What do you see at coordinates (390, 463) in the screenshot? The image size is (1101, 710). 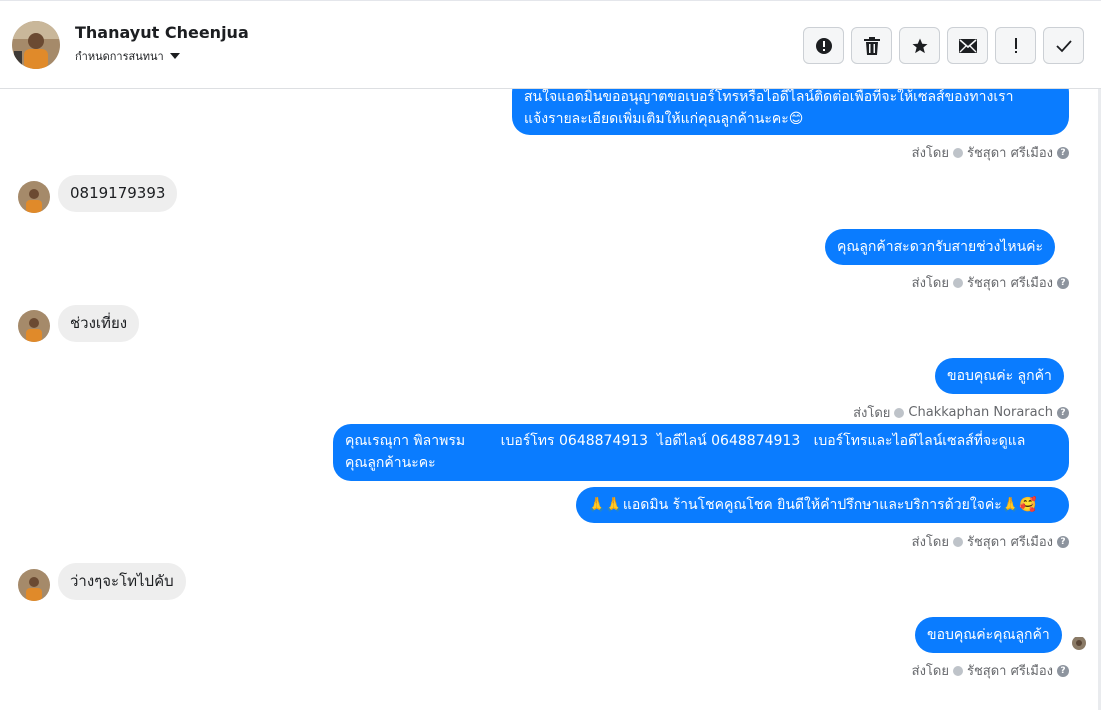 I see `message-line: คุณลูกค้านะคะ` at bounding box center [390, 463].